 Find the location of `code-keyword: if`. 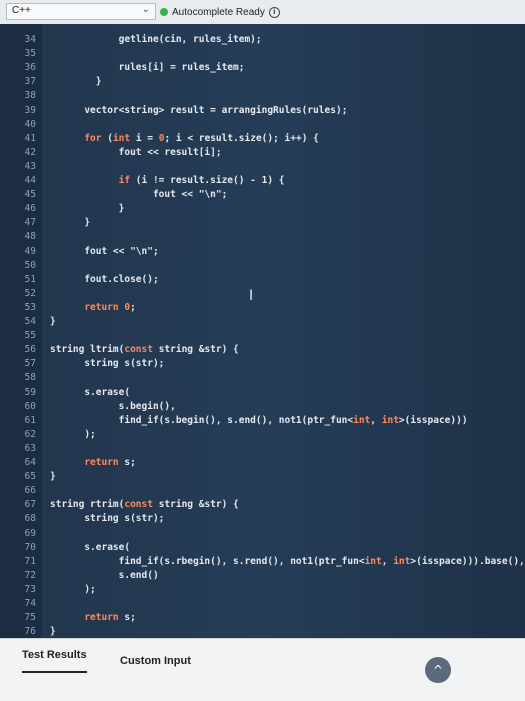

code-keyword: if is located at coordinates (127, 180).